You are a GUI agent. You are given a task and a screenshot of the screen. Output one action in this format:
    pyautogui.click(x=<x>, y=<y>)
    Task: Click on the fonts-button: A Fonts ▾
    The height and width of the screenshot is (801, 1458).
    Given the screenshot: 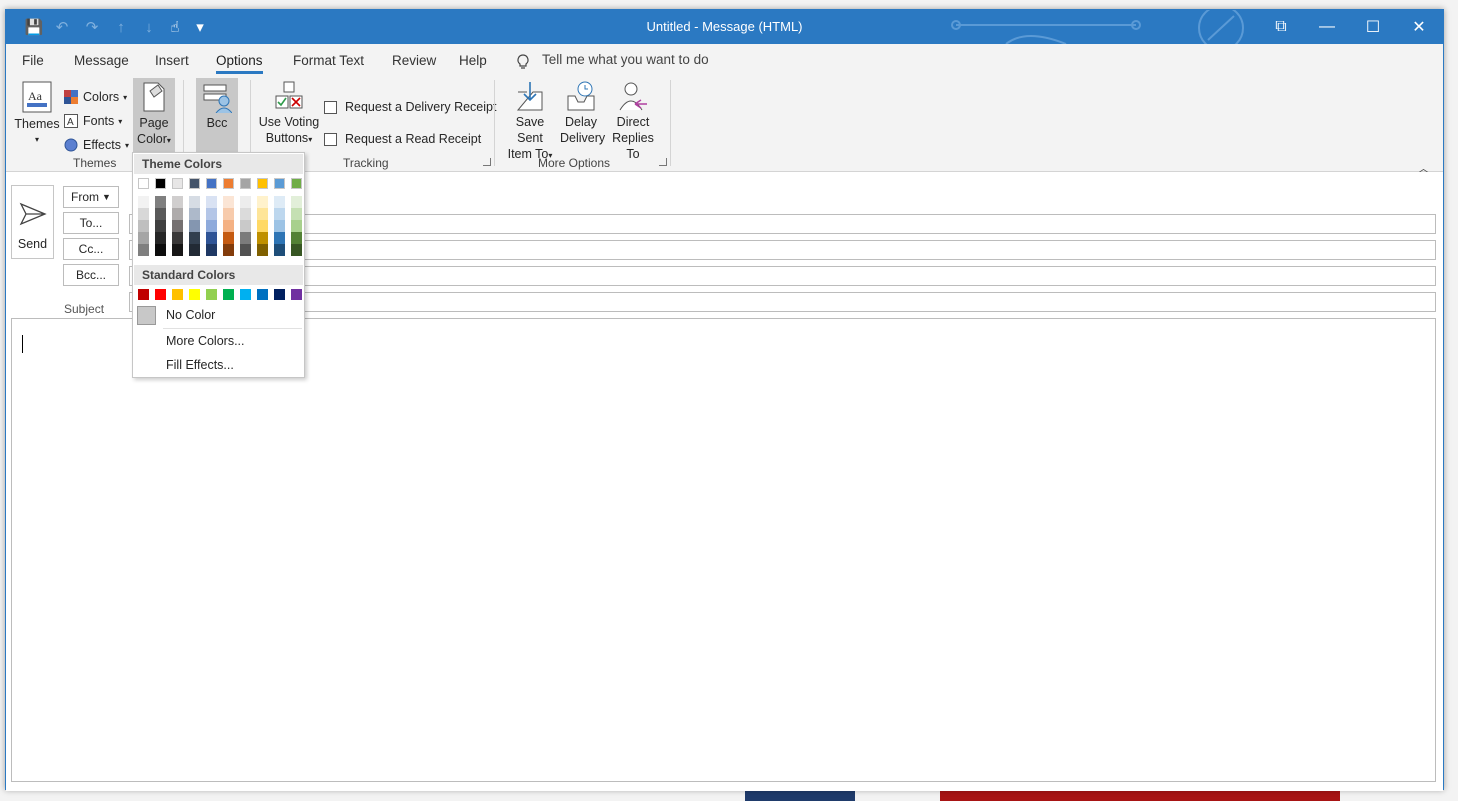 What is the action you would take?
    pyautogui.click(x=93, y=121)
    